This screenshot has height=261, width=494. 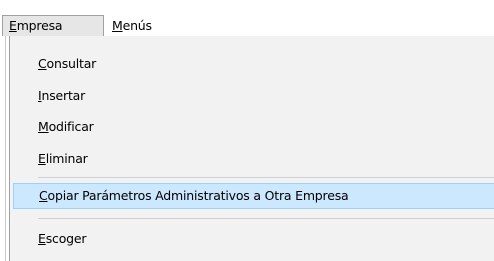 What do you see at coordinates (13, 25) in the screenshot?
I see `menu-empresa-mnemonic: E` at bounding box center [13, 25].